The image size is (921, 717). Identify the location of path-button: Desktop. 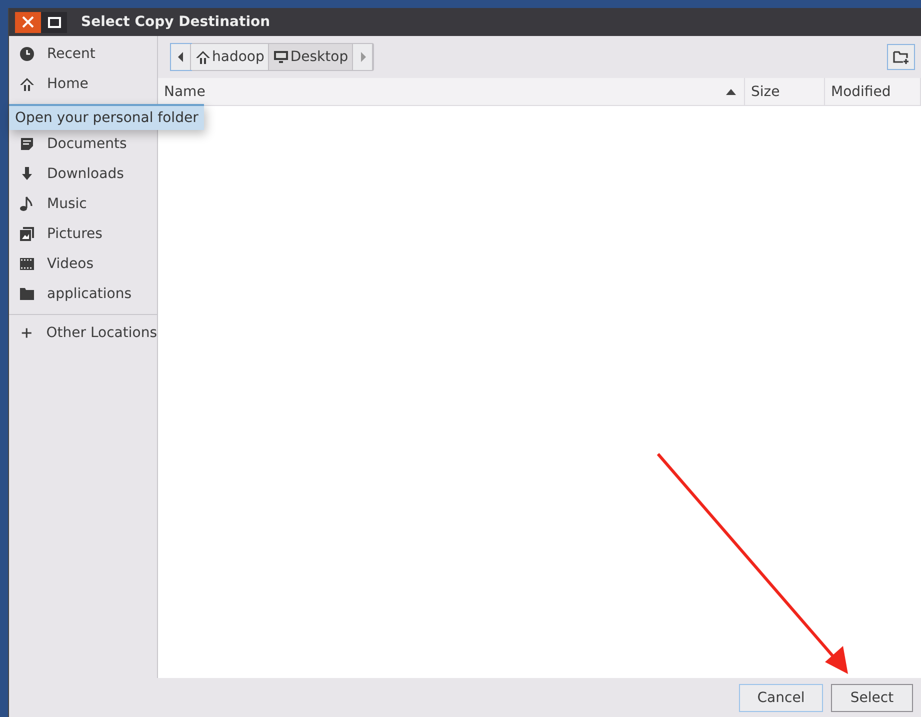
(311, 57).